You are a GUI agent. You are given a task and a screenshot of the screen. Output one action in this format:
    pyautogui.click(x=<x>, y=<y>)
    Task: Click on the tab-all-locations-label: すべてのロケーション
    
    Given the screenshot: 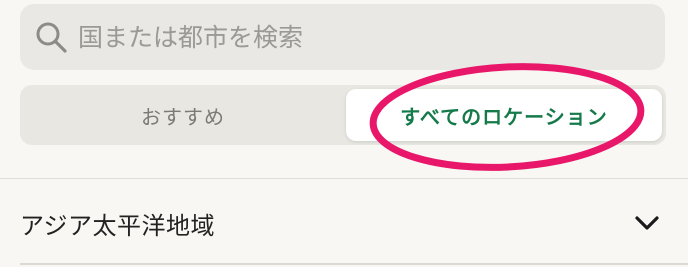 What is the action you would take?
    pyautogui.click(x=504, y=116)
    